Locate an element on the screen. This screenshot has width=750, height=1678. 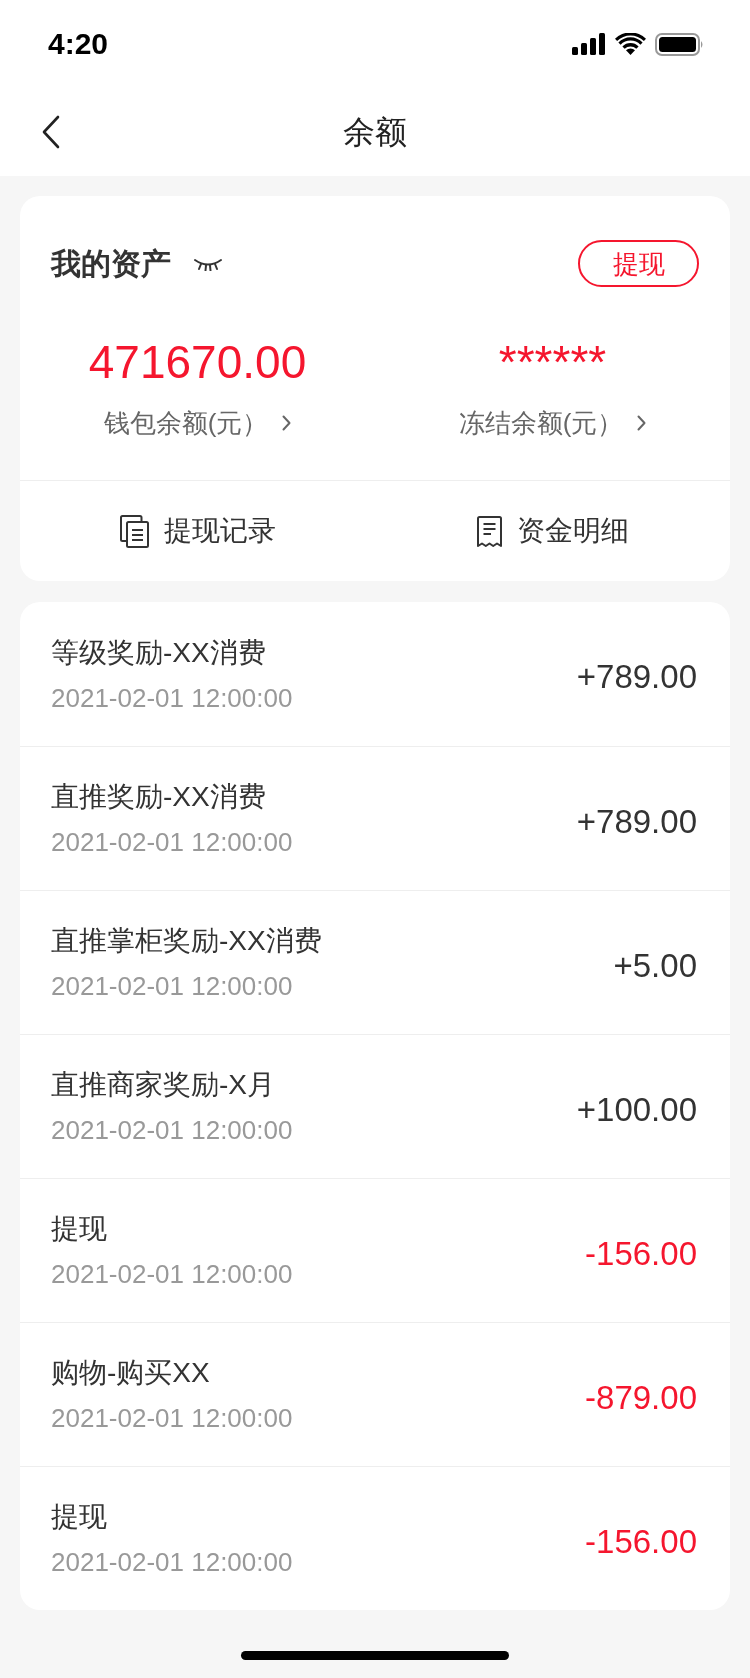
assets-title: 我的资产 is located at coordinates (111, 263).